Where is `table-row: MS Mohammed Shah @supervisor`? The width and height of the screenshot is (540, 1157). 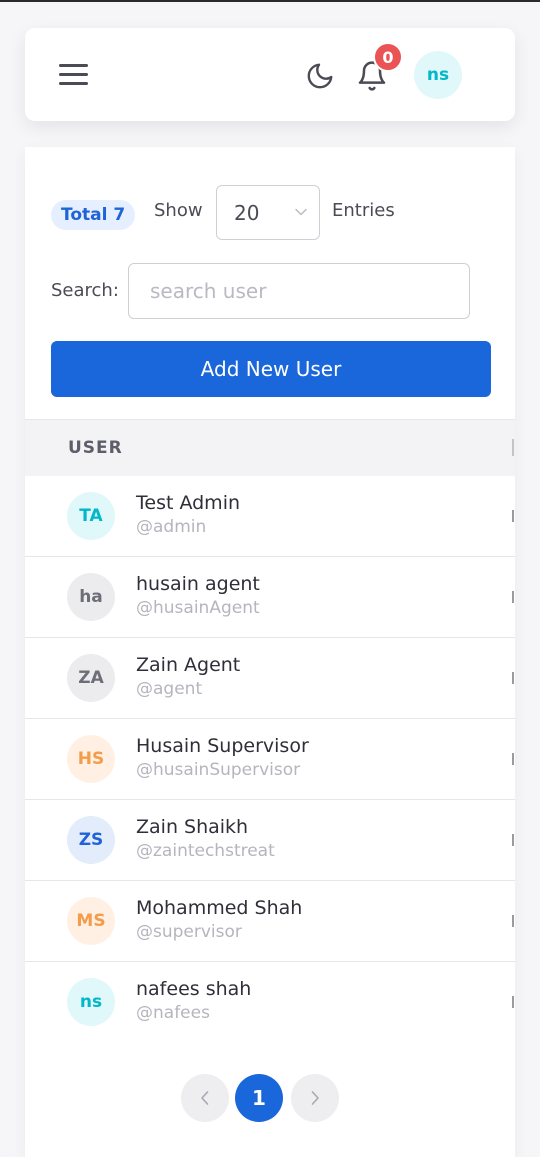 table-row: MS Mohammed Shah @supervisor is located at coordinates (270, 921).